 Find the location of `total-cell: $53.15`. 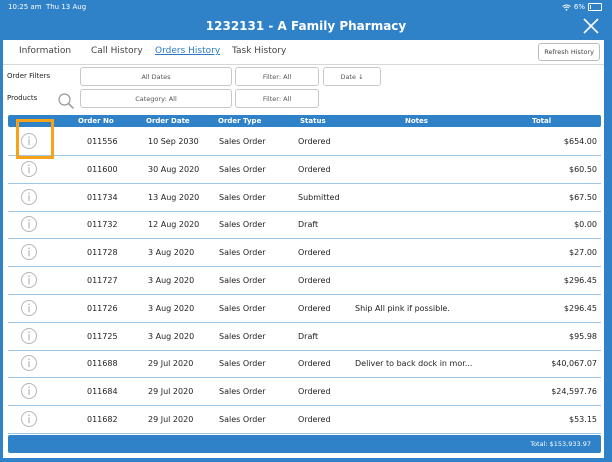

total-cell: $53.15 is located at coordinates (583, 419).